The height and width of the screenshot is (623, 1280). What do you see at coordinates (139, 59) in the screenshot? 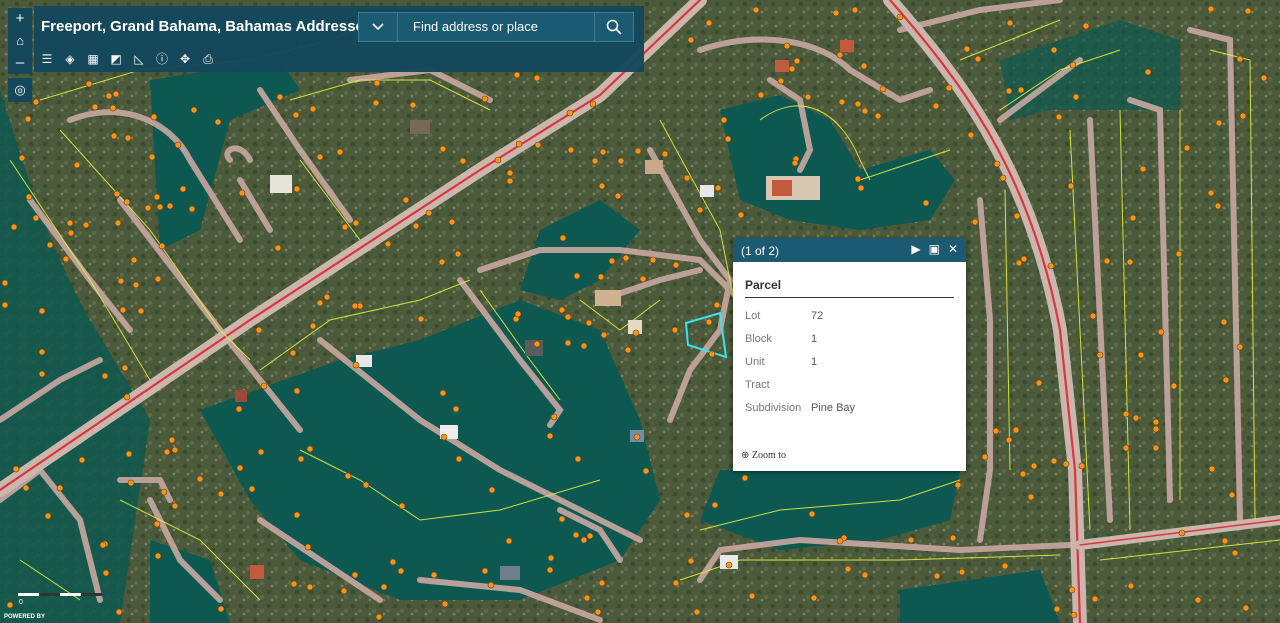
I see `measure-icon: ◺` at bounding box center [139, 59].